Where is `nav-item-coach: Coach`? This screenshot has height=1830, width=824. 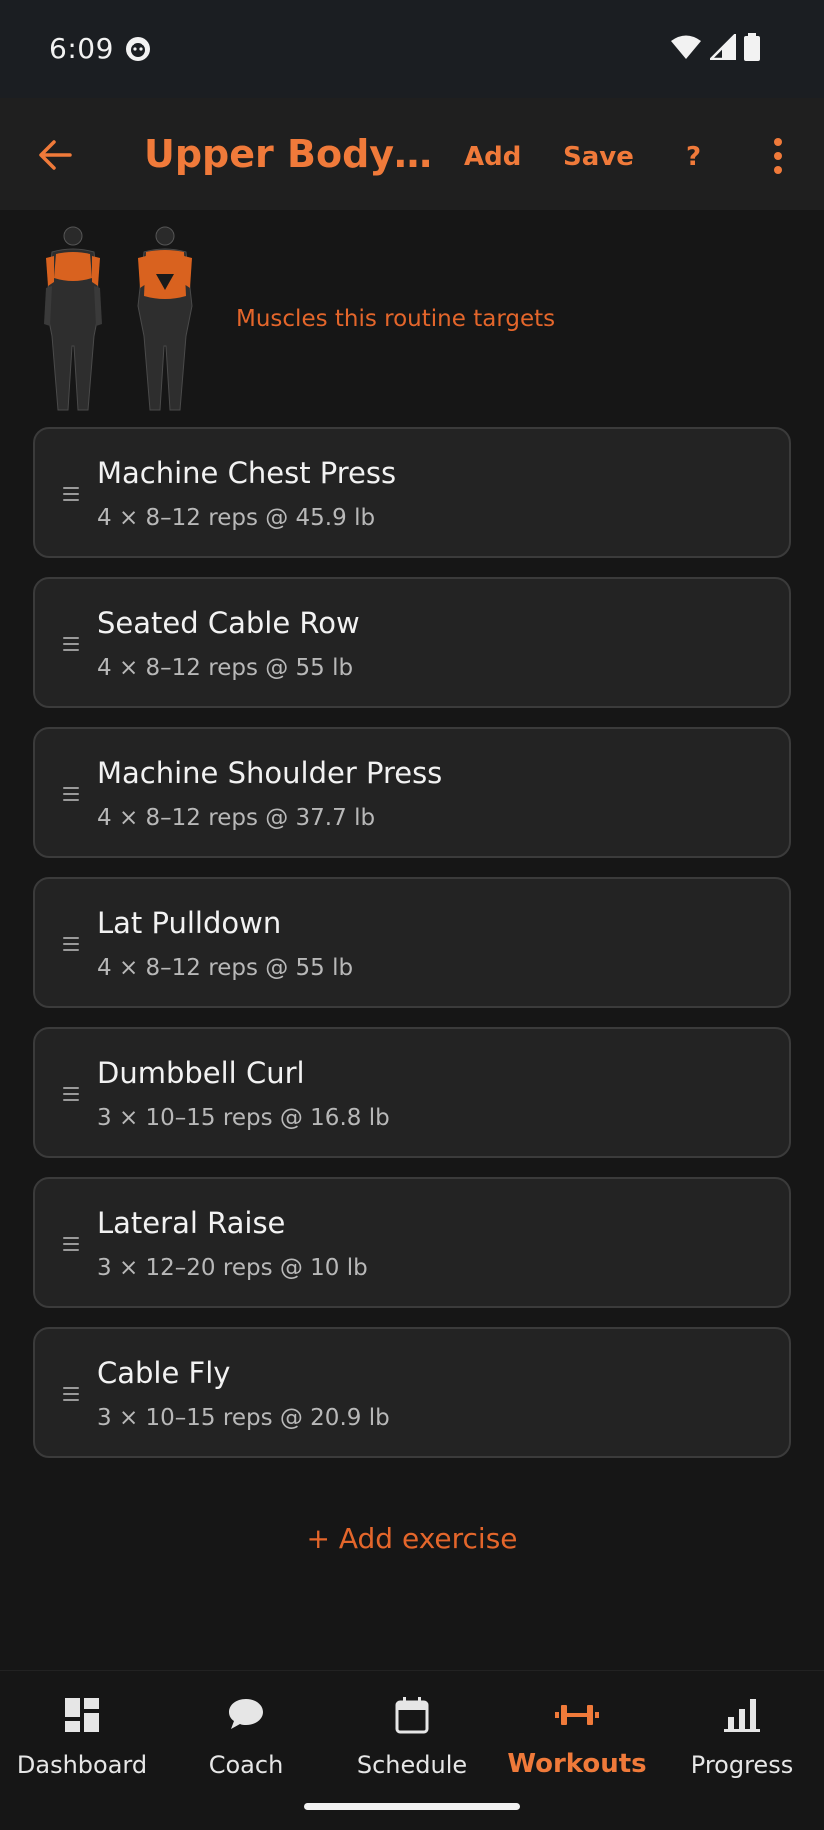 nav-item-coach: Coach is located at coordinates (246, 1731).